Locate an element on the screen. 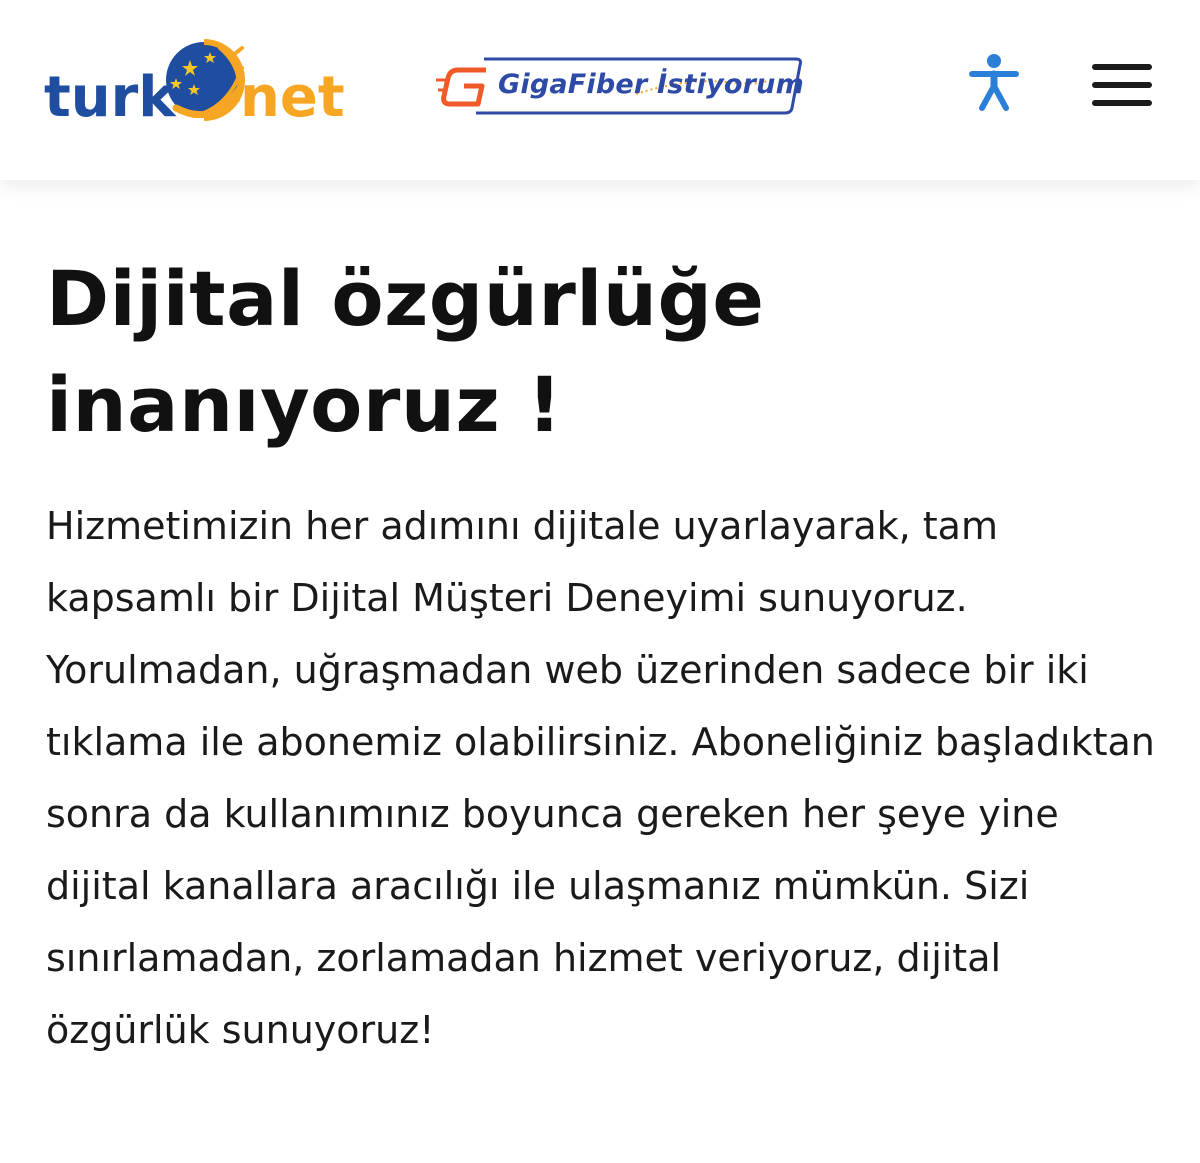  page-title-line2: inanıyoruz ! is located at coordinates (304, 404).